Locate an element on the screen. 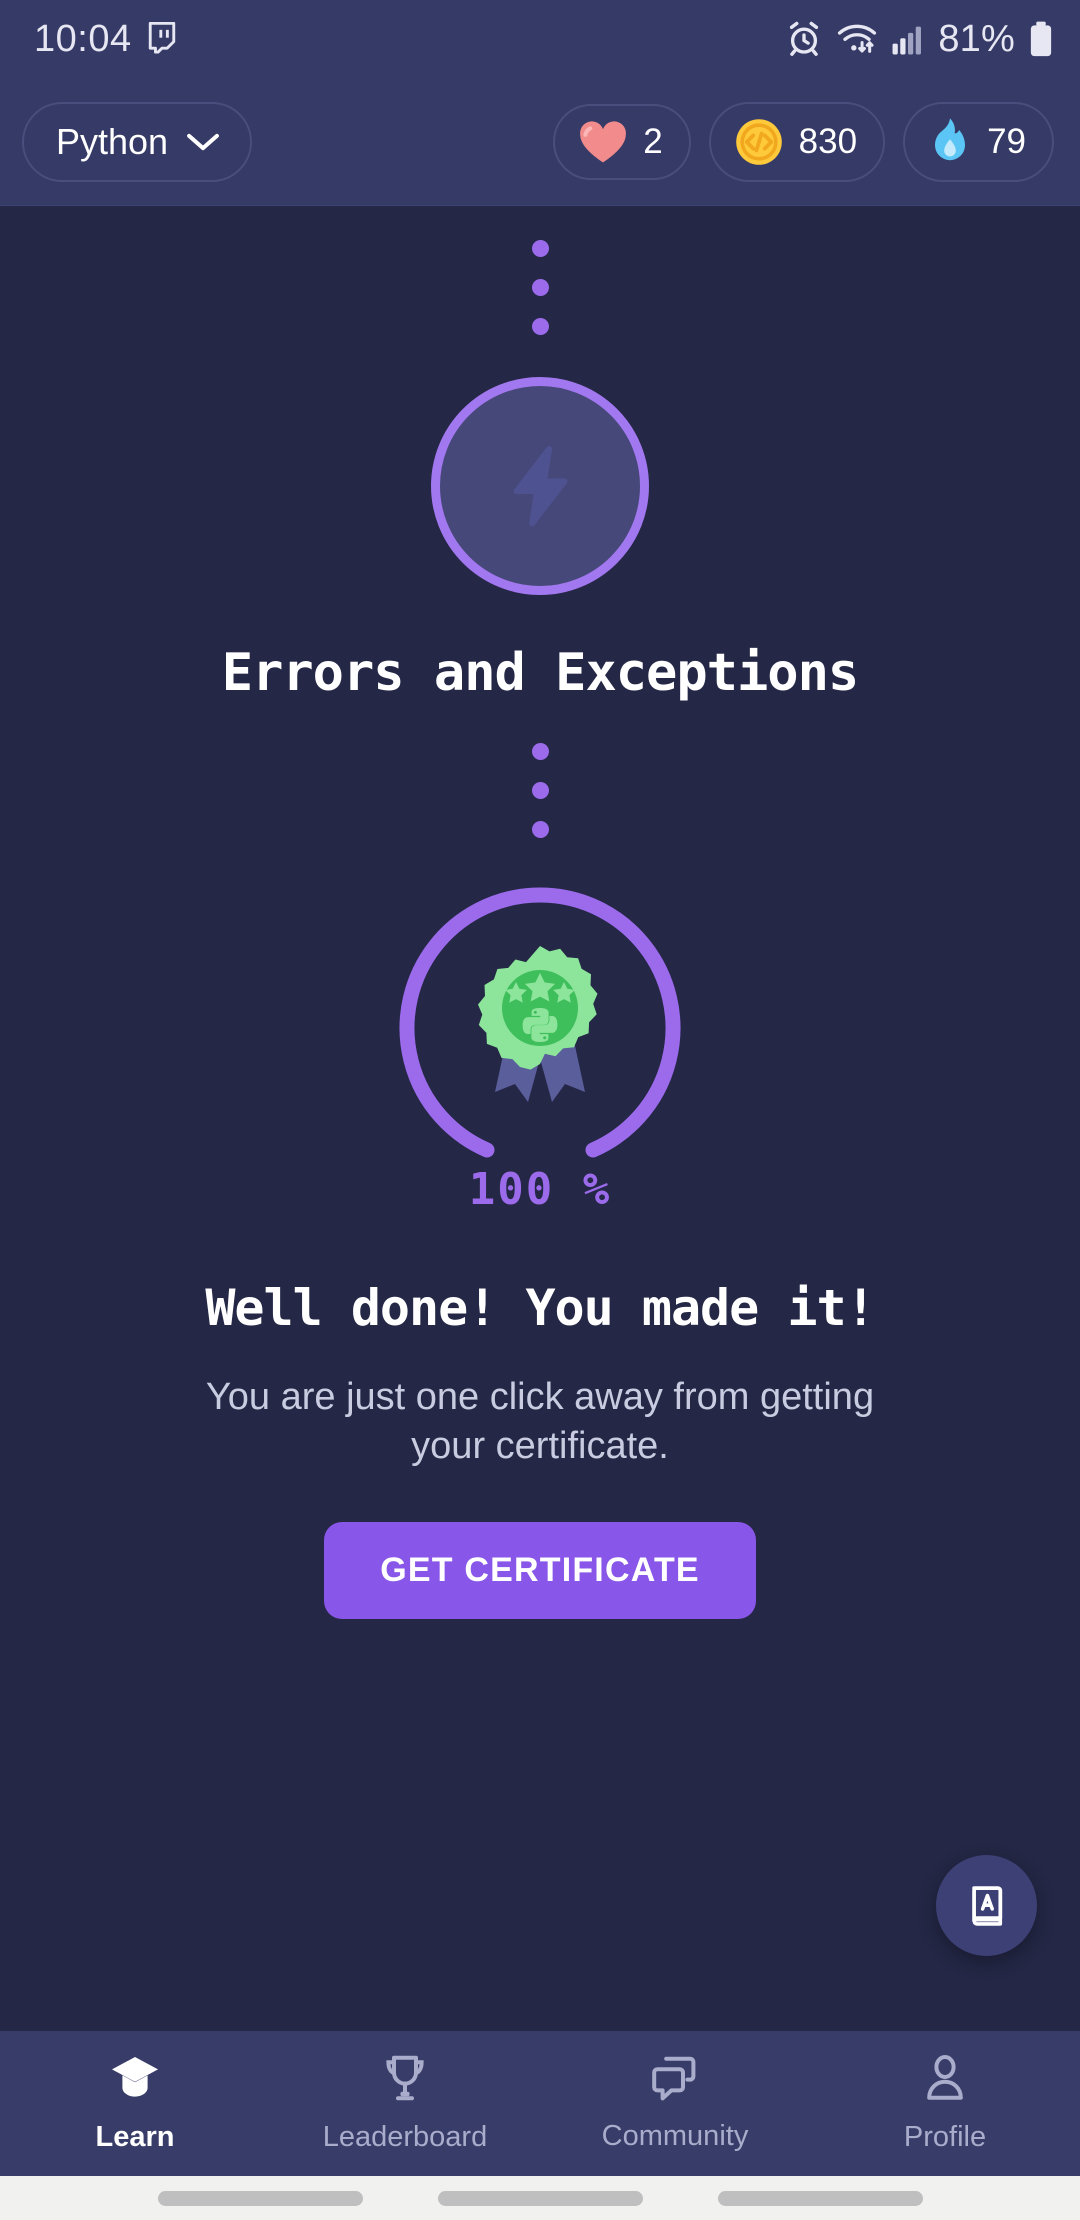  nav-item-leaderboard: Leaderboard is located at coordinates (405, 2103).